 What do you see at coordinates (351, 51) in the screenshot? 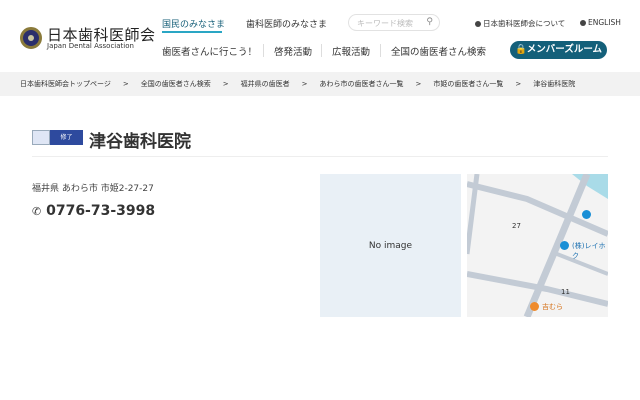
I see `nav-pr: 広報活動` at bounding box center [351, 51].